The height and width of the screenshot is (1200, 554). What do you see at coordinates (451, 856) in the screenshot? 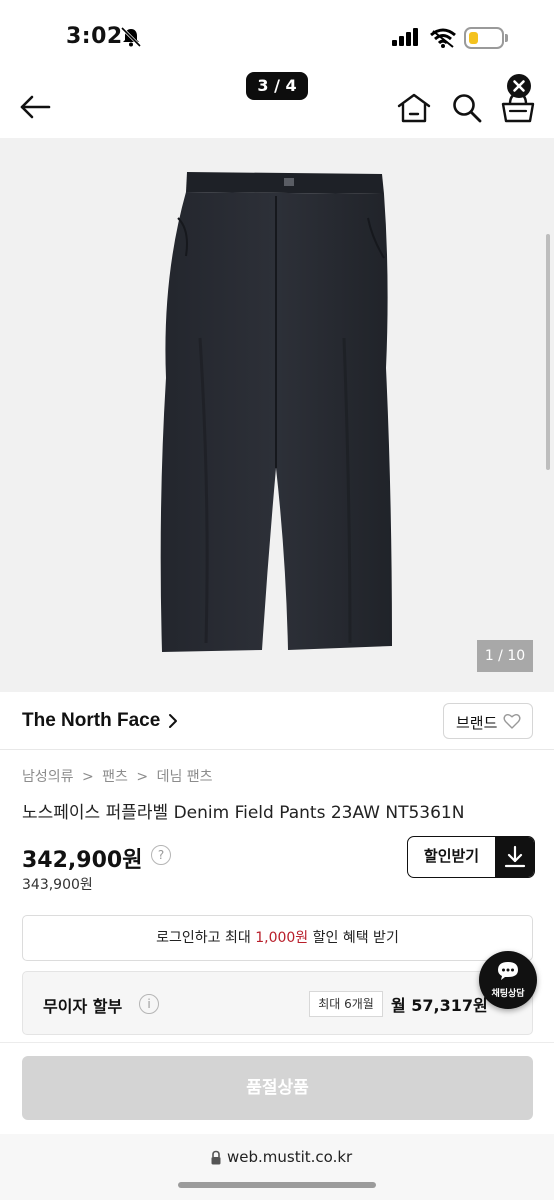
I see `coupon-label: 할인받기` at bounding box center [451, 856].